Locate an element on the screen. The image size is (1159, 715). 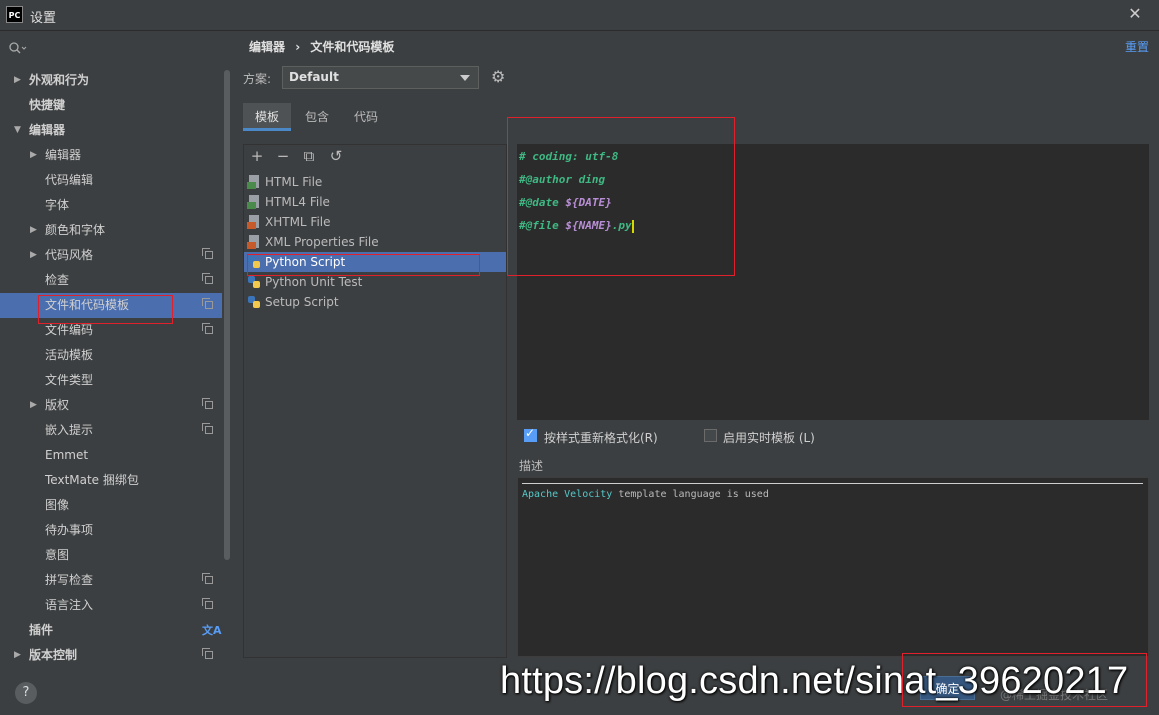
template-name: HTML File is located at coordinates (294, 182).